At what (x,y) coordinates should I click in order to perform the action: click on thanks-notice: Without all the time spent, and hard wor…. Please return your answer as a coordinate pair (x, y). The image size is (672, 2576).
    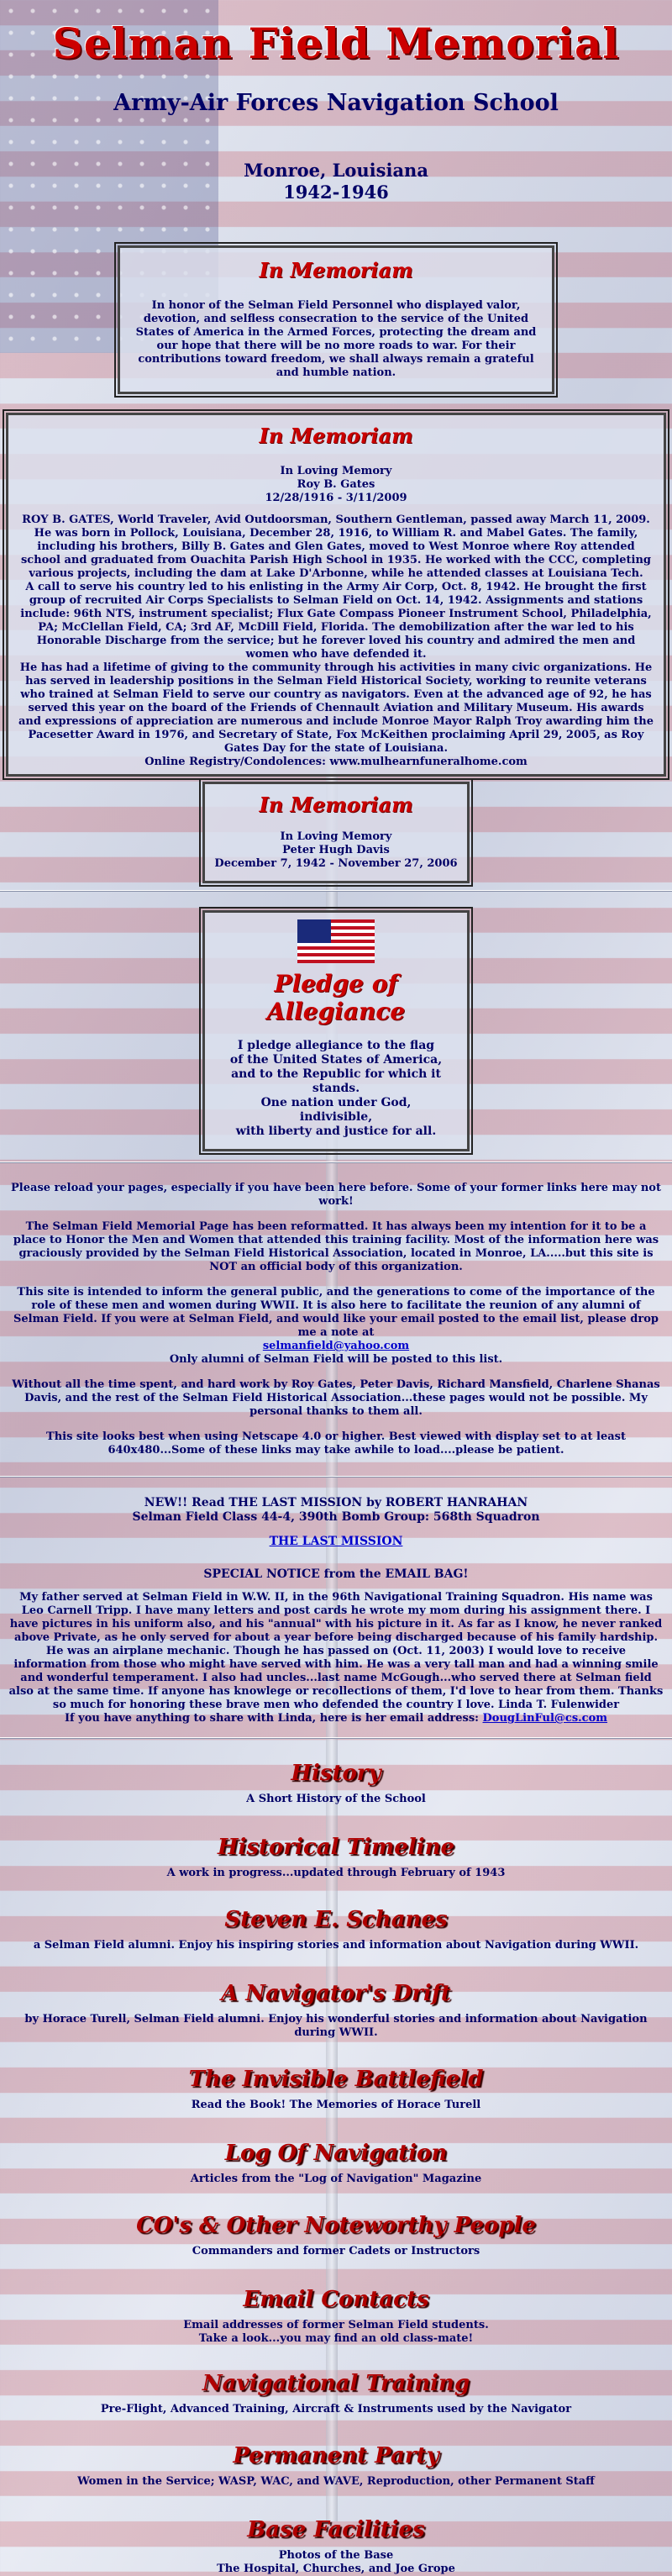
    Looking at the image, I should click on (336, 1398).